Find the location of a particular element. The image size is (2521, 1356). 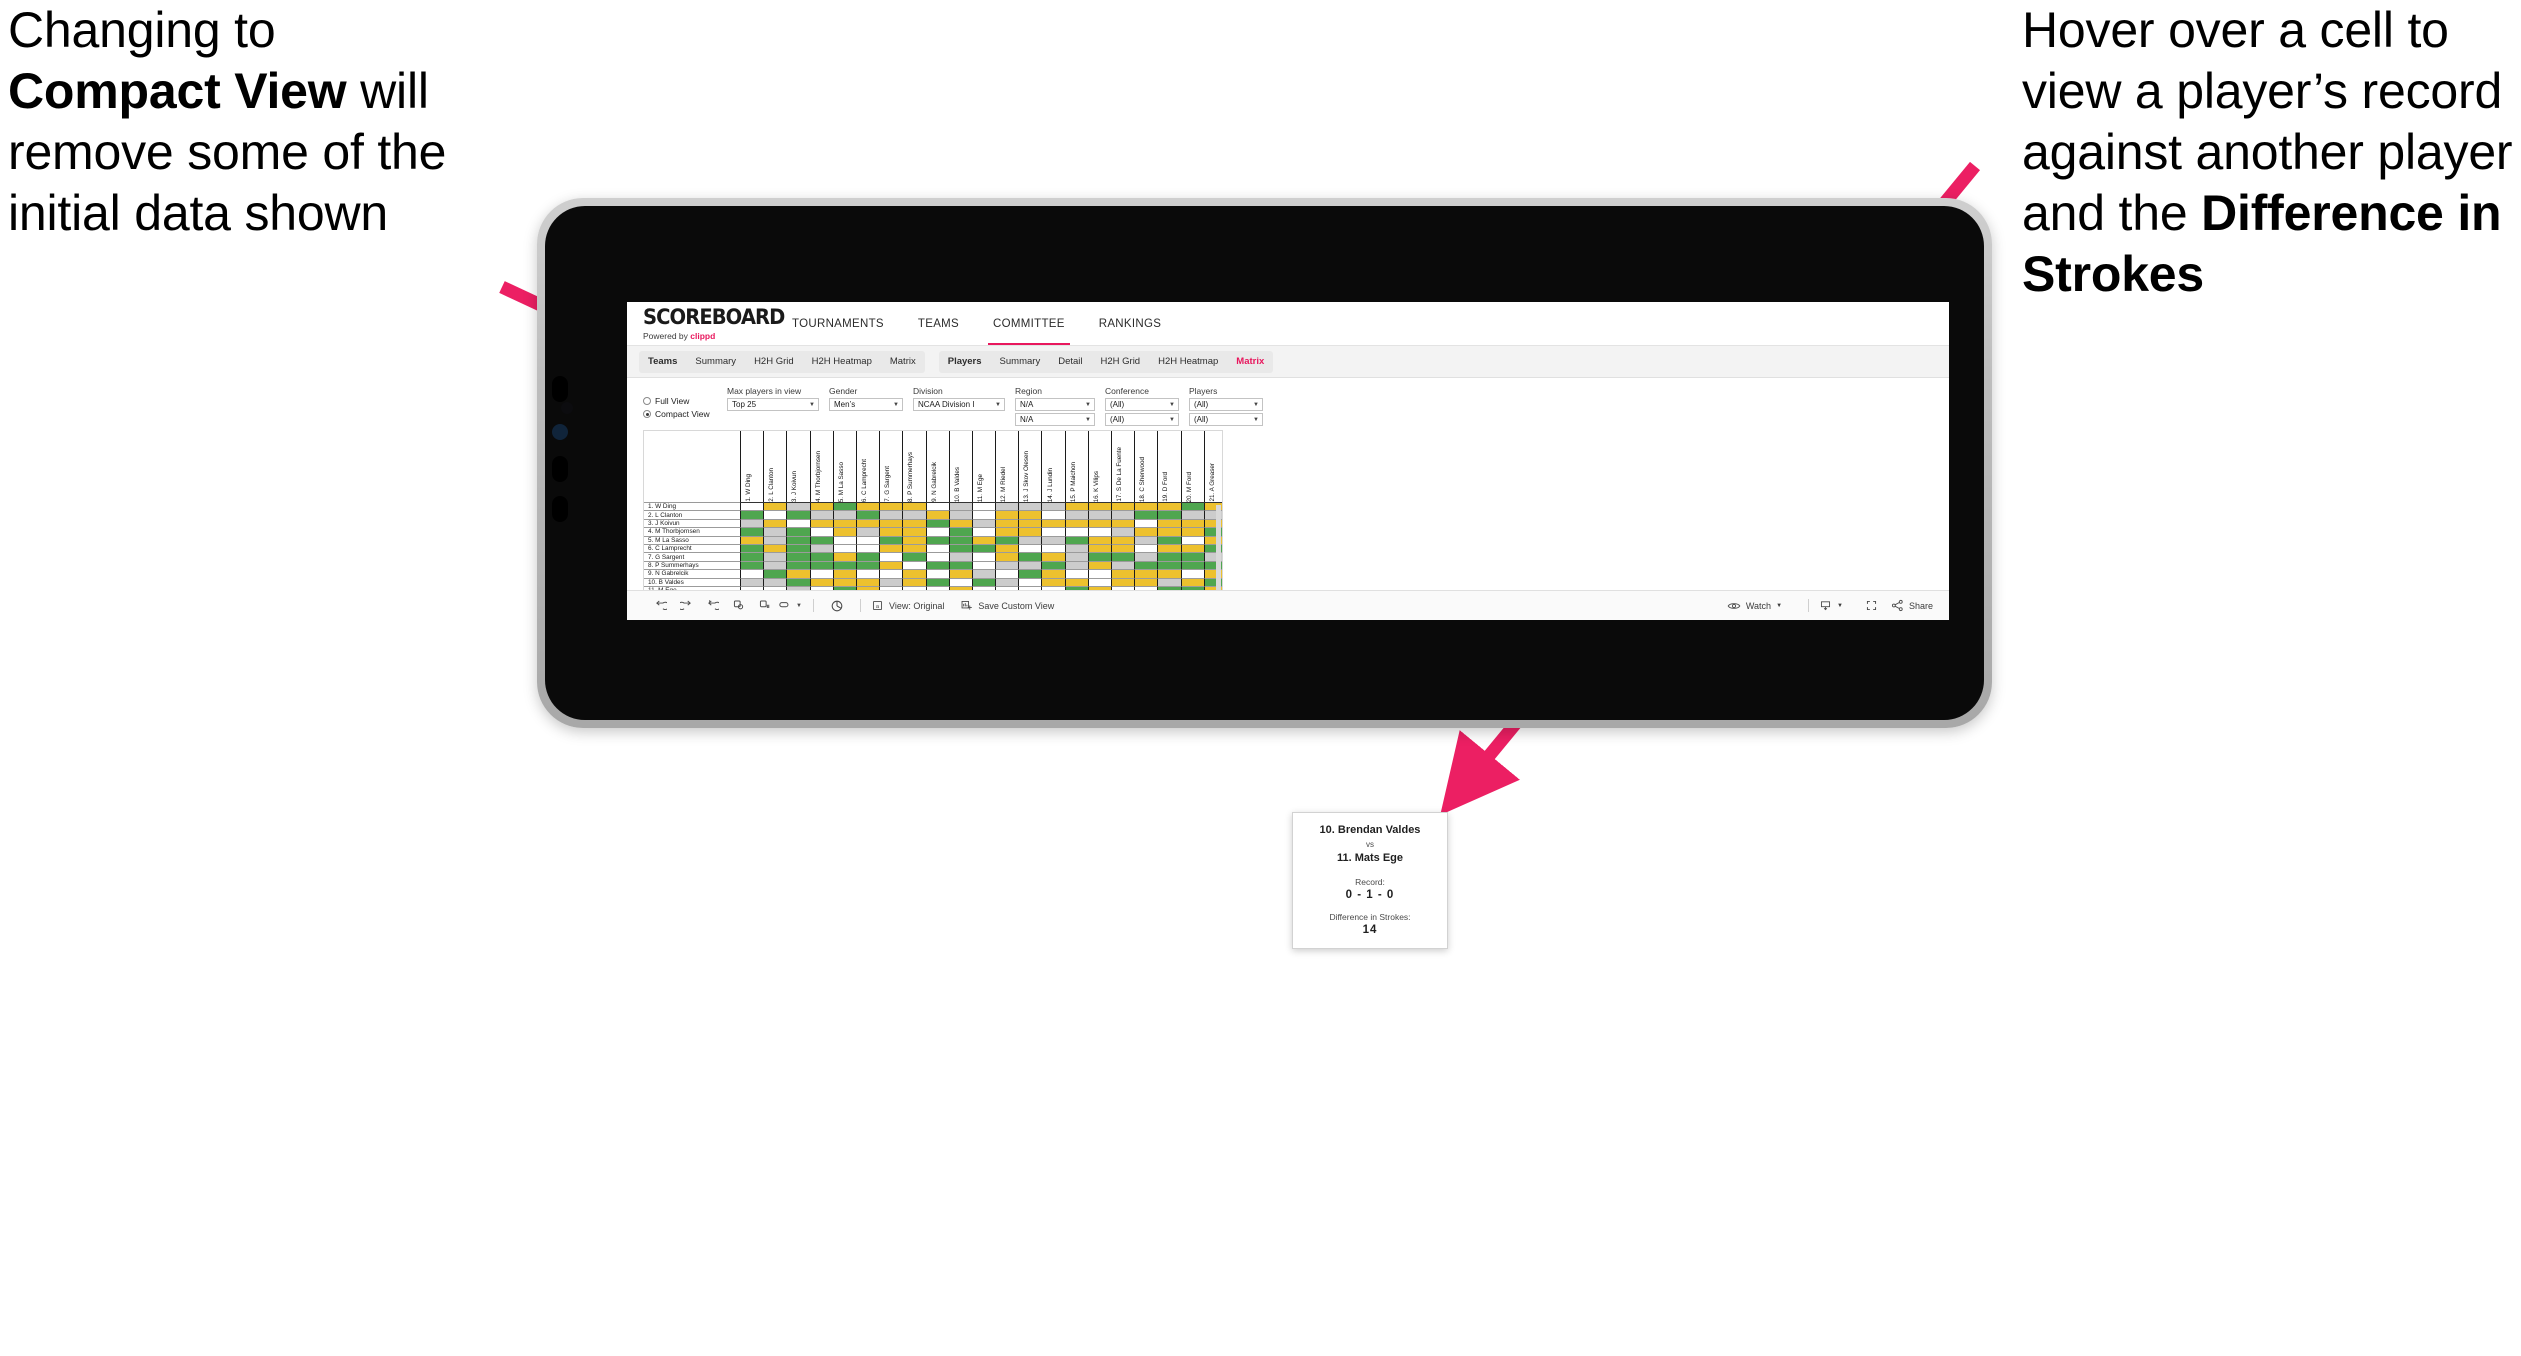

subnav-teams-summary: Summary is located at coordinates (715, 362).